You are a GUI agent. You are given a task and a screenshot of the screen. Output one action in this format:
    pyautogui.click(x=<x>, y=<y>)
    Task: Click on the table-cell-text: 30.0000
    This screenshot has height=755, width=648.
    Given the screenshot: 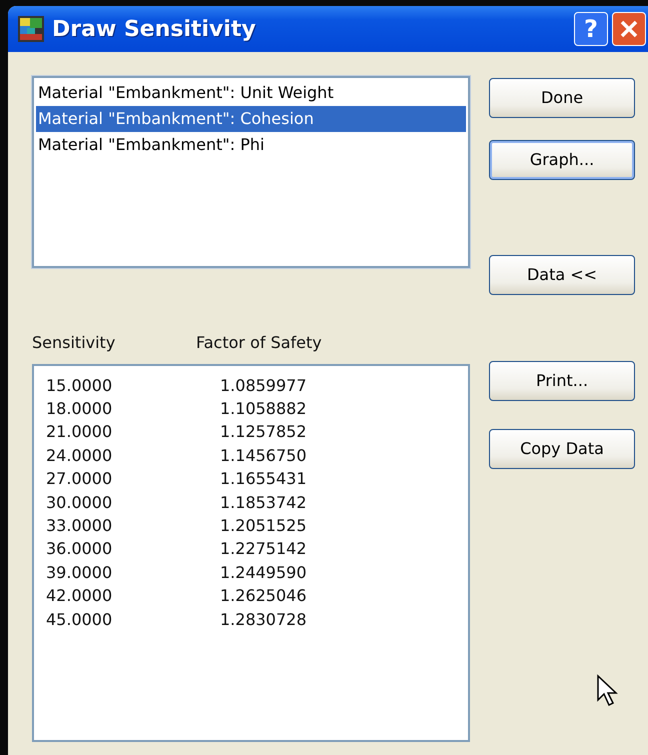 What is the action you would take?
    pyautogui.click(x=79, y=503)
    